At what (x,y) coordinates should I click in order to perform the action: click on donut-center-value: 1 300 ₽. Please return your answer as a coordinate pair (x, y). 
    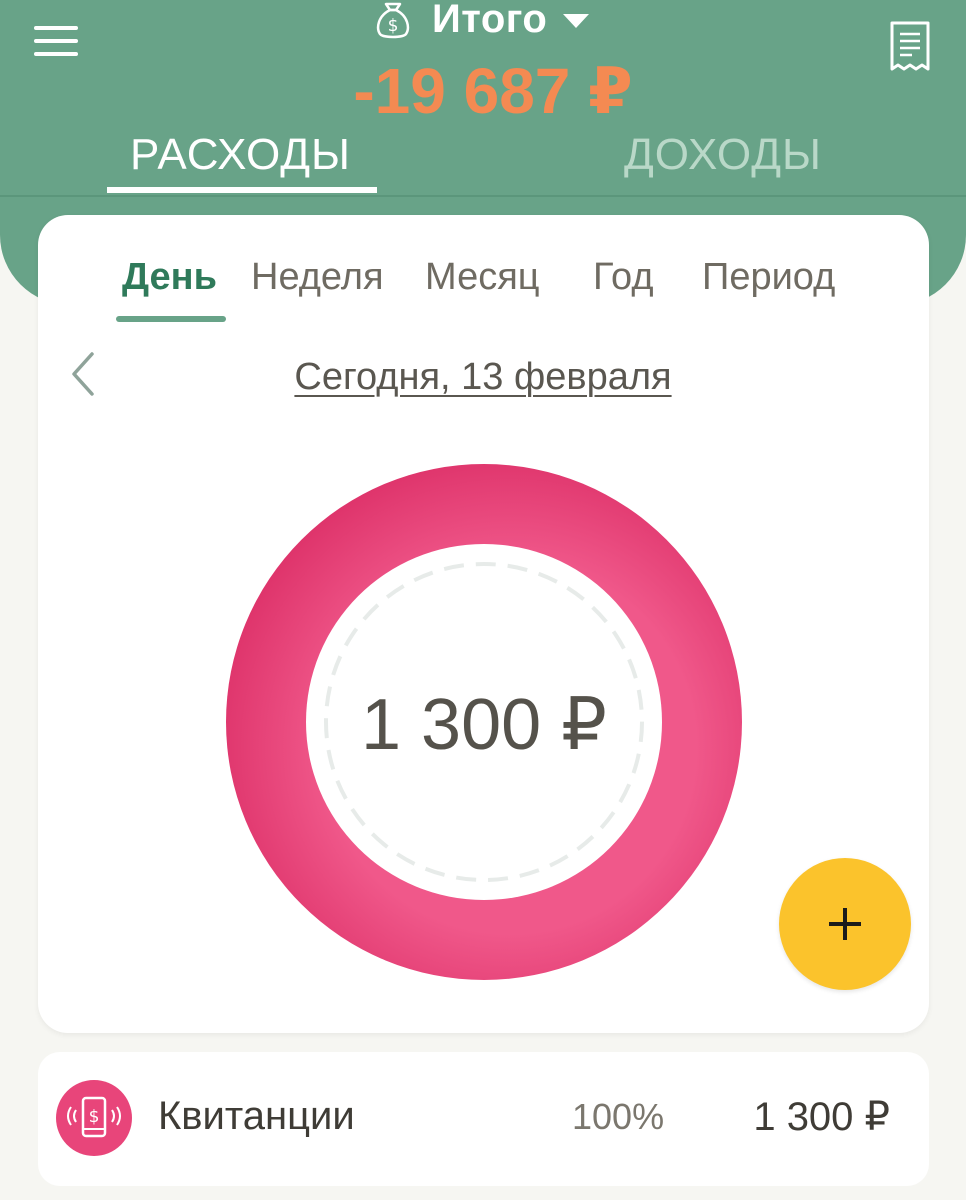
    Looking at the image, I should click on (484, 725).